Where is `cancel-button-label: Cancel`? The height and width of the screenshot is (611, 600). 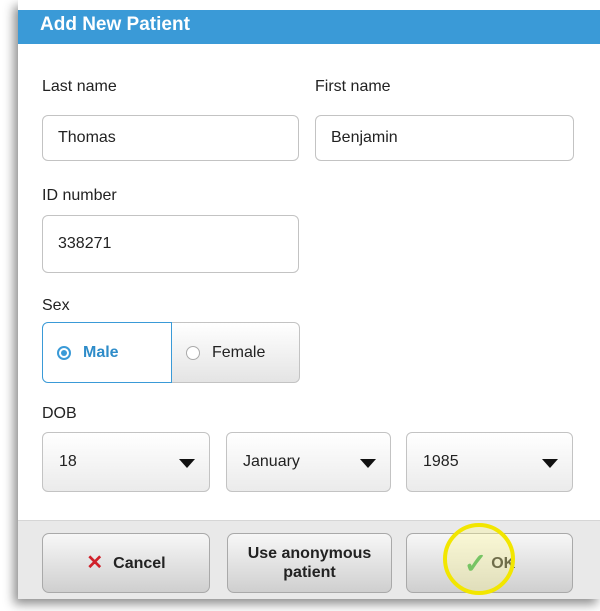
cancel-button-label: Cancel is located at coordinates (139, 563).